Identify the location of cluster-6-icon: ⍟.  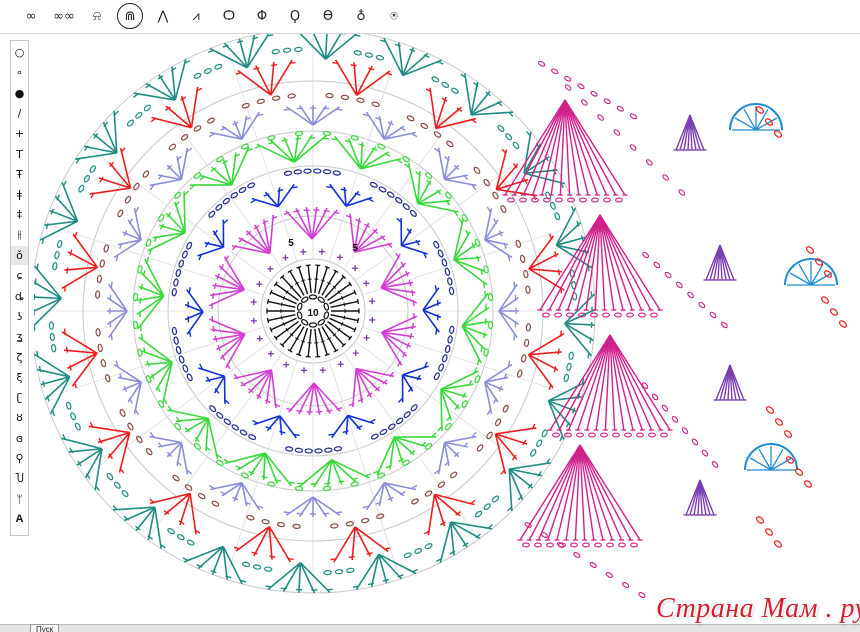
(394, 16).